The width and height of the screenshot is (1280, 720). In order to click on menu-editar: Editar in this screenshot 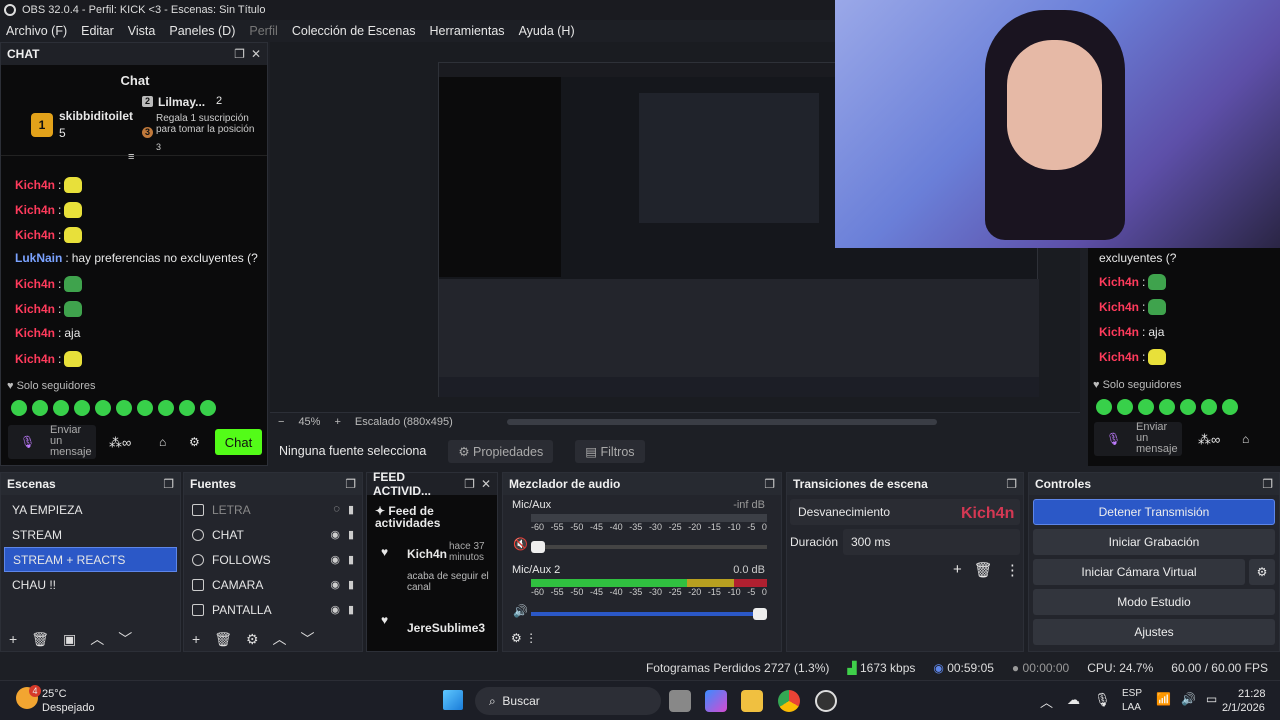, I will do `click(97, 31)`.